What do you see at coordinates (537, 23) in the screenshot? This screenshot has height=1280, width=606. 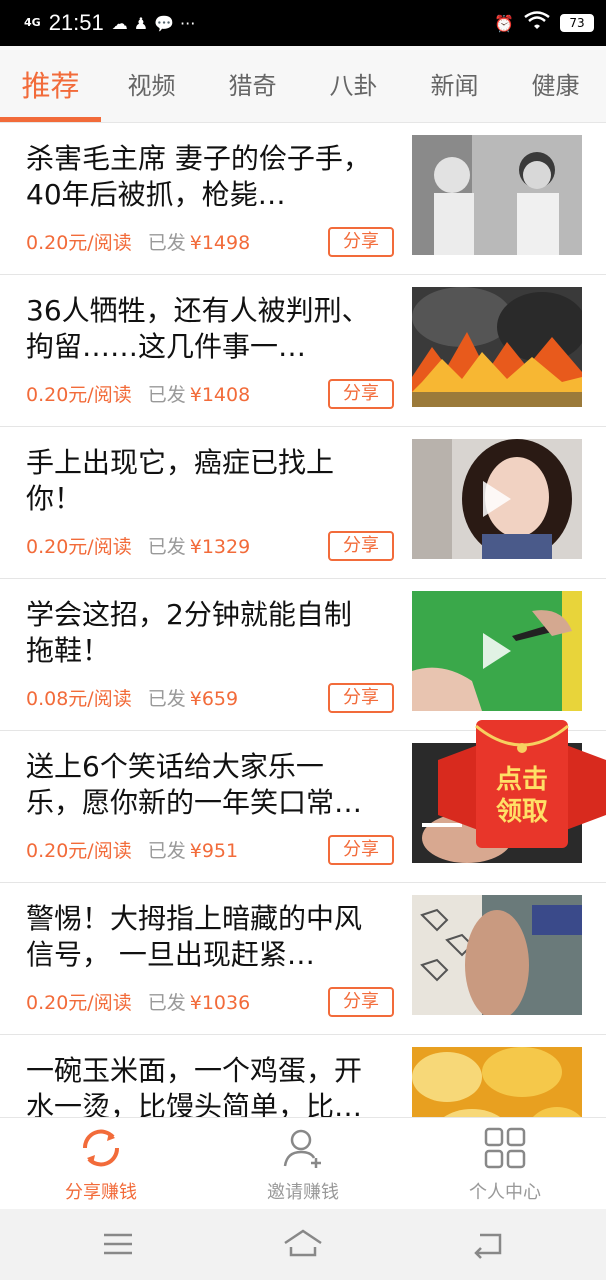 I see `wifi-icon` at bounding box center [537, 23].